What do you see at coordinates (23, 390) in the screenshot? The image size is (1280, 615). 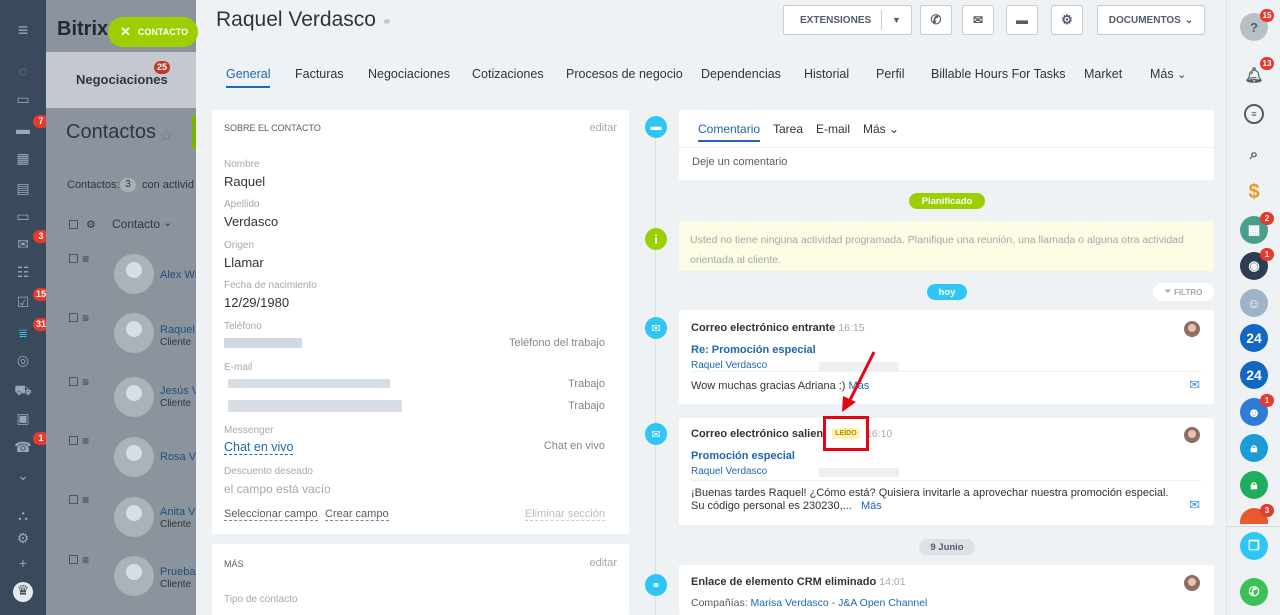 I see `cart-icon: ⛟` at bounding box center [23, 390].